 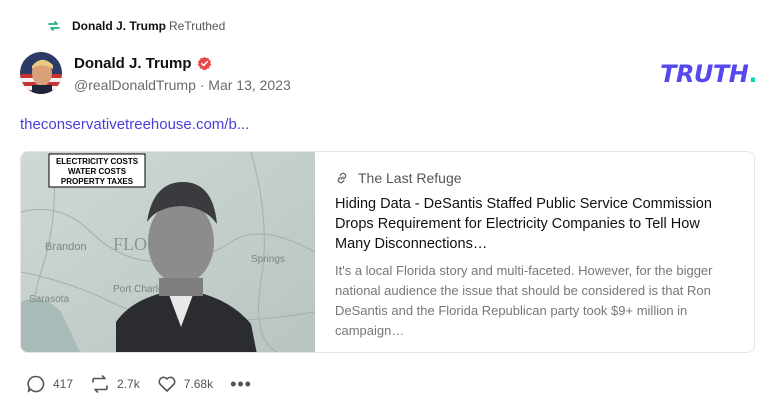 What do you see at coordinates (204, 63) in the screenshot?
I see `verified-badge-icon` at bounding box center [204, 63].